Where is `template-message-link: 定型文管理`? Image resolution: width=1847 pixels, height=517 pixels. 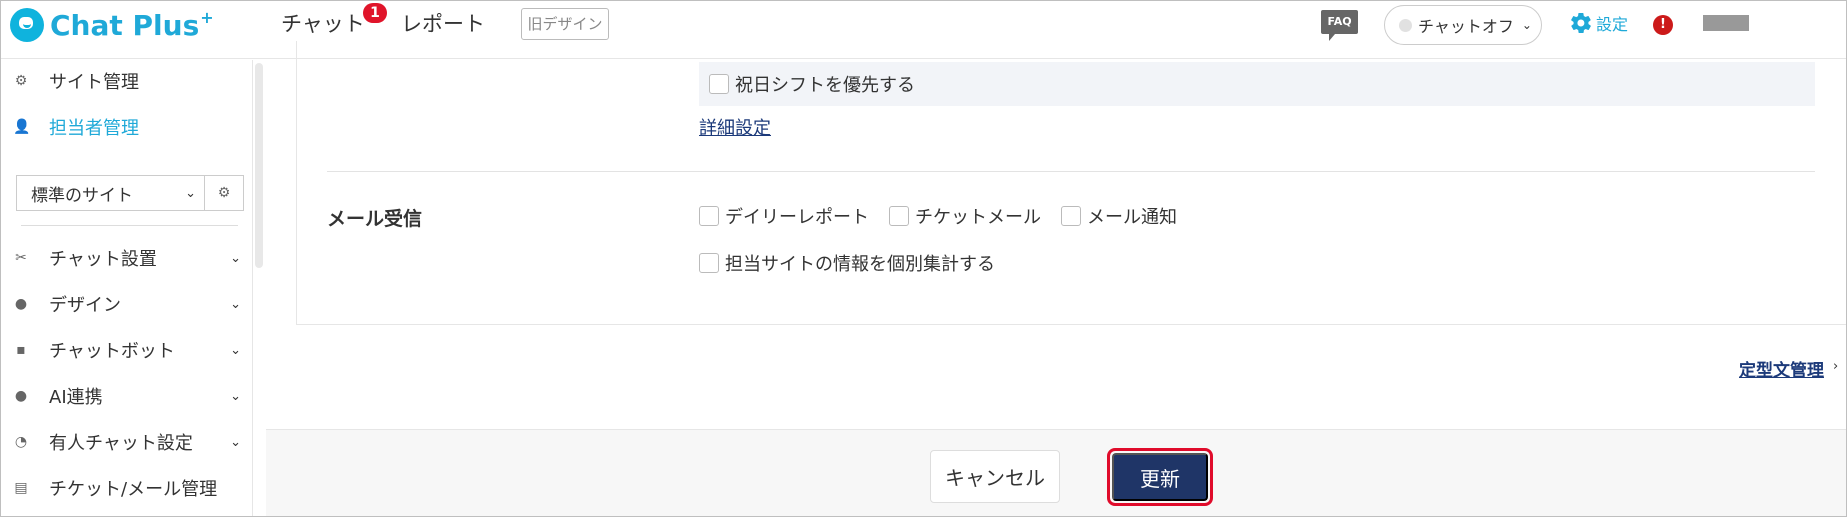
template-message-link: 定型文管理 is located at coordinates (1781, 368).